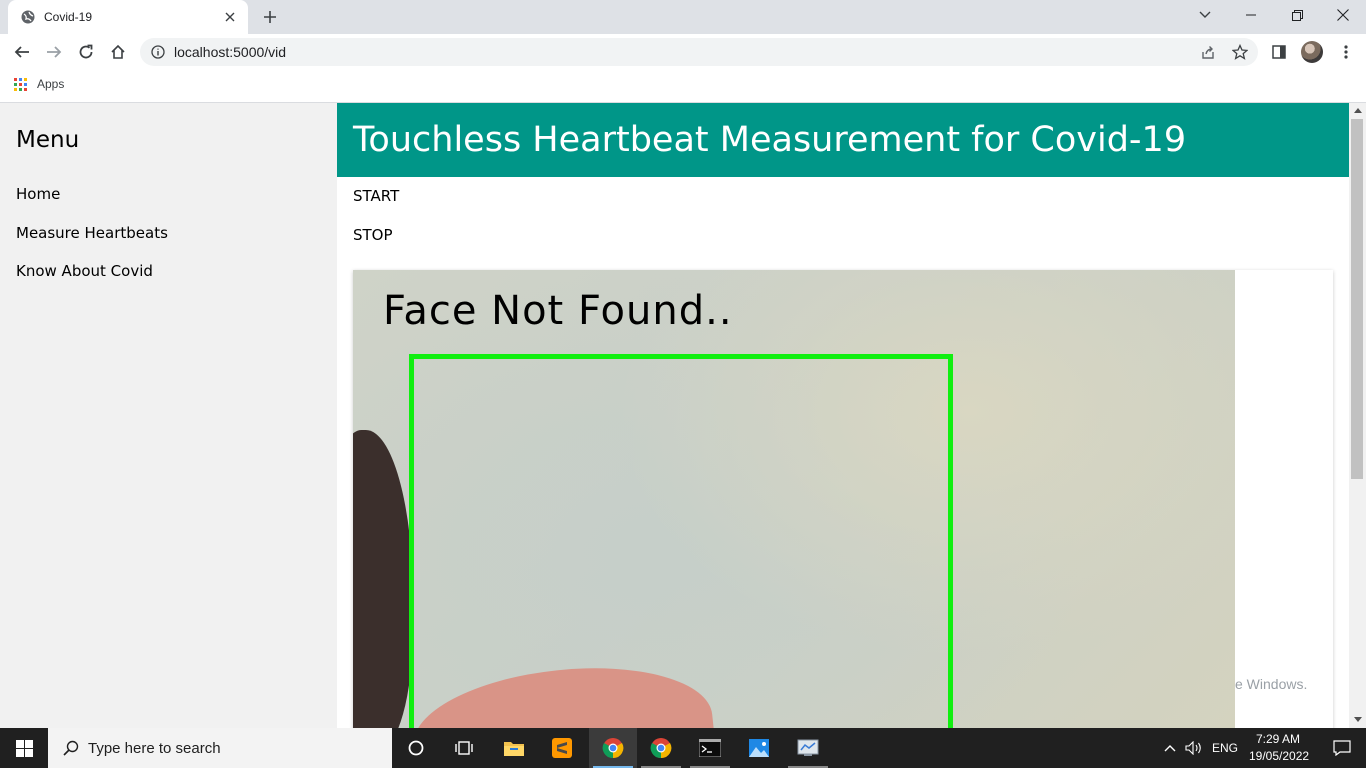  Describe the element at coordinates (118, 52) in the screenshot. I see `home-icon` at that location.